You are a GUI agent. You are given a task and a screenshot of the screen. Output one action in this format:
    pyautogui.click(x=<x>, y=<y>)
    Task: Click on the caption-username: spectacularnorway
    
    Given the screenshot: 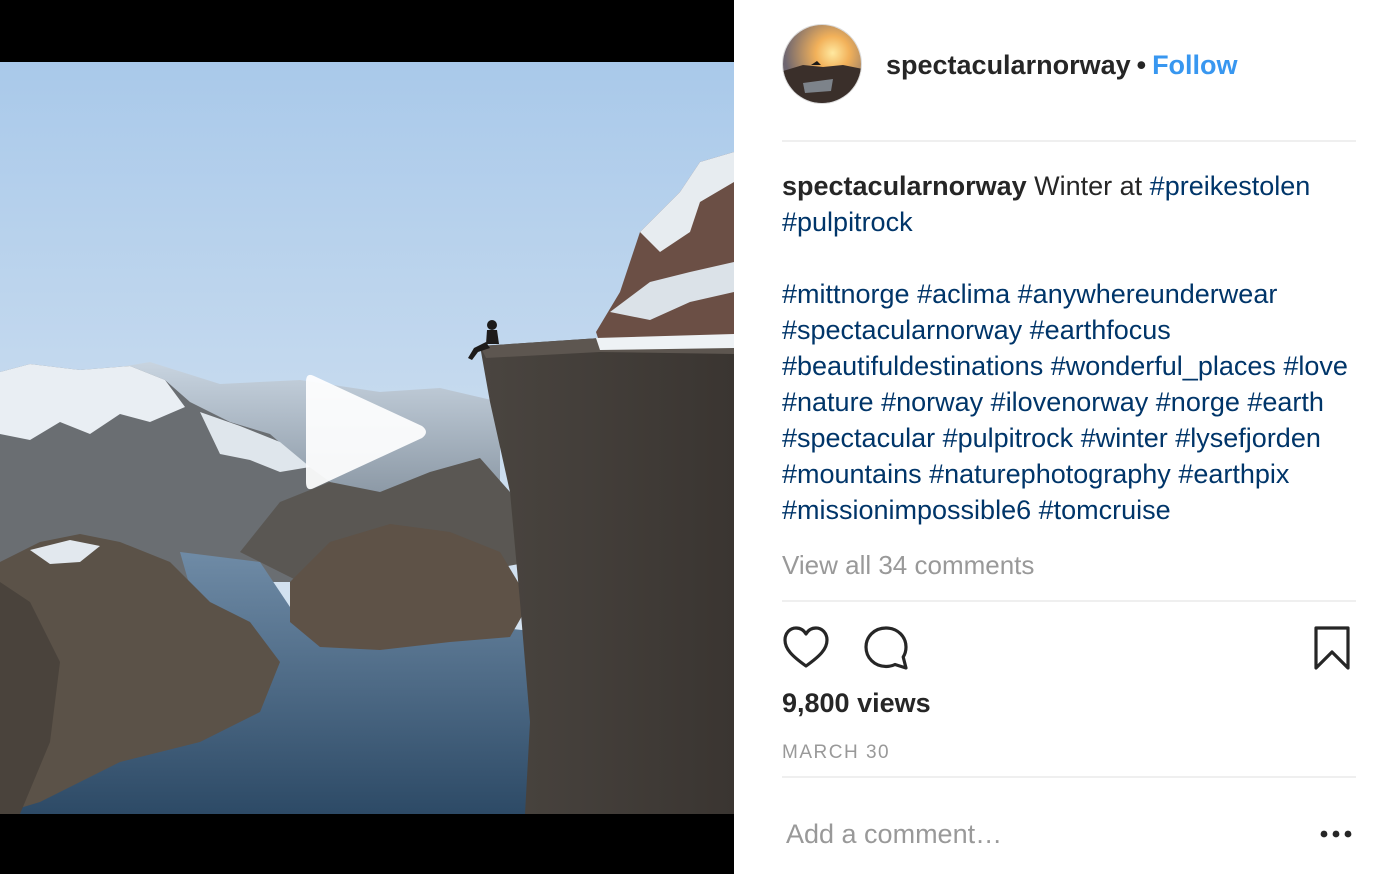 What is the action you would take?
    pyautogui.click(x=904, y=186)
    